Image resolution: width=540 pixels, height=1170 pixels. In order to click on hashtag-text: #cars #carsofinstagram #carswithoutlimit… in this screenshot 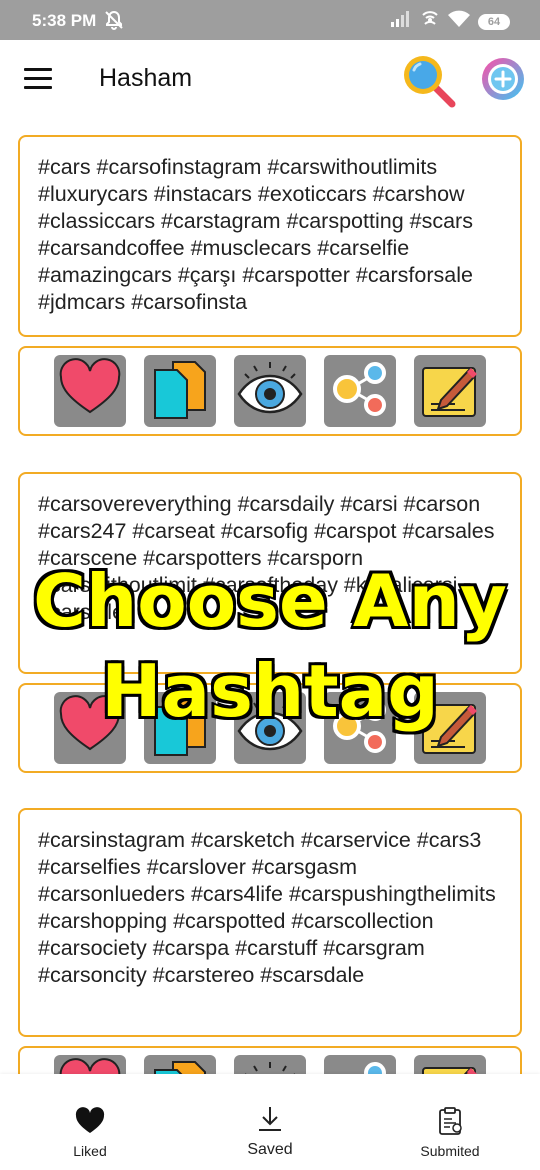, I will do `click(255, 234)`.